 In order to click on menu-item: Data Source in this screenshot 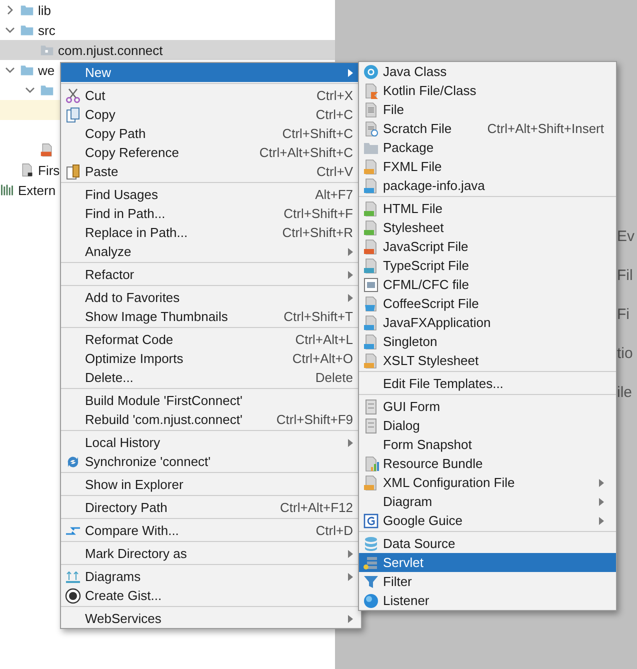, I will do `click(487, 543)`.